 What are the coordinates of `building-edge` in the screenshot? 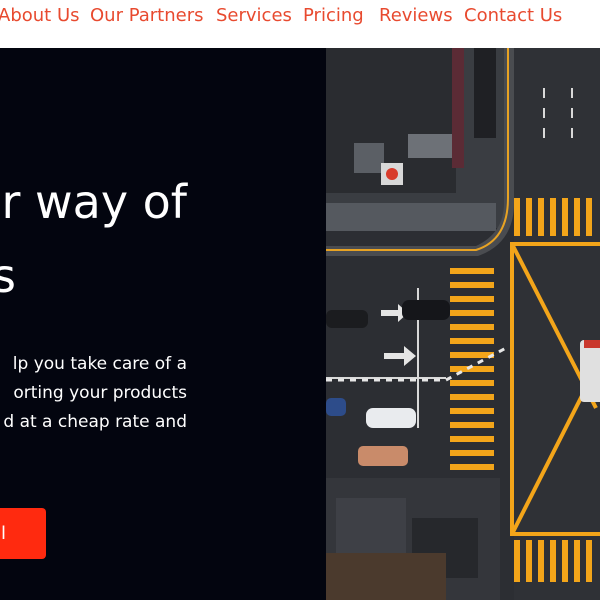 It's located at (411, 217).